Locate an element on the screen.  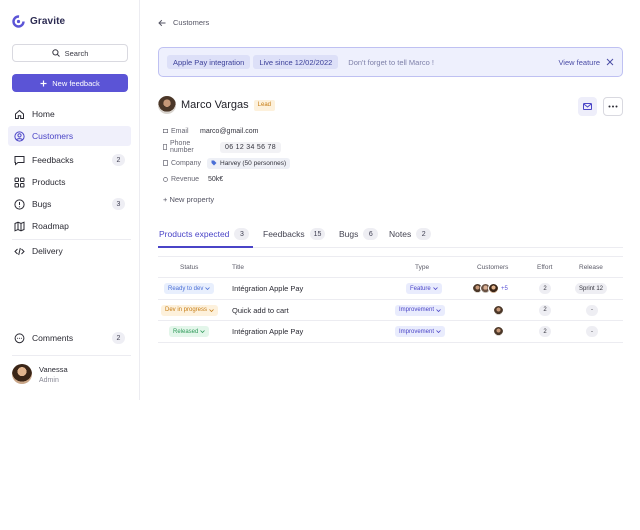
type-label: Feature is located at coordinates (420, 288).